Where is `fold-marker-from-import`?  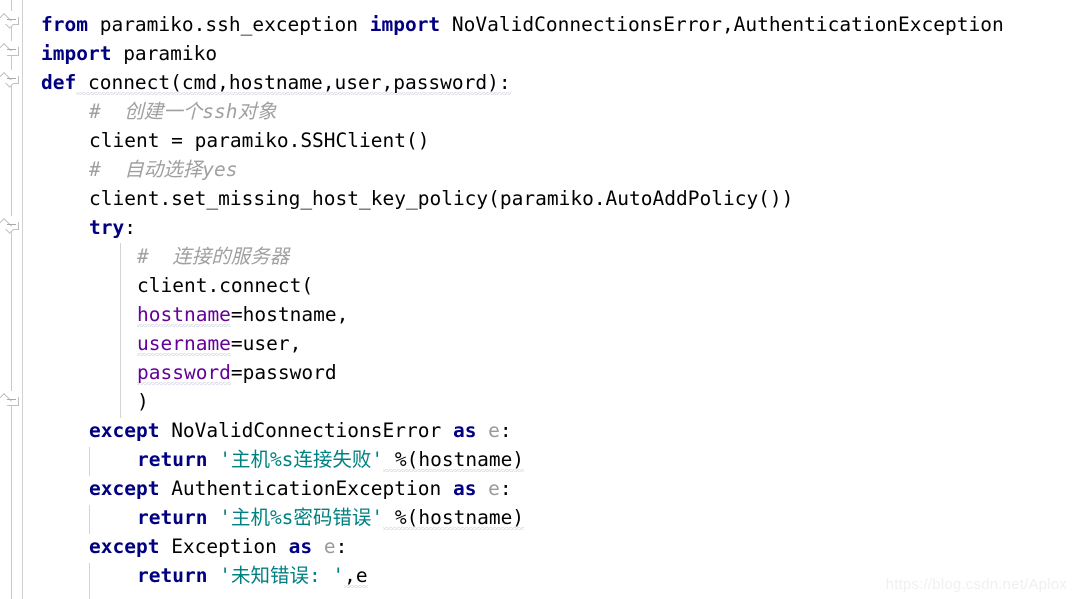 fold-marker-from-import is located at coordinates (11, 18).